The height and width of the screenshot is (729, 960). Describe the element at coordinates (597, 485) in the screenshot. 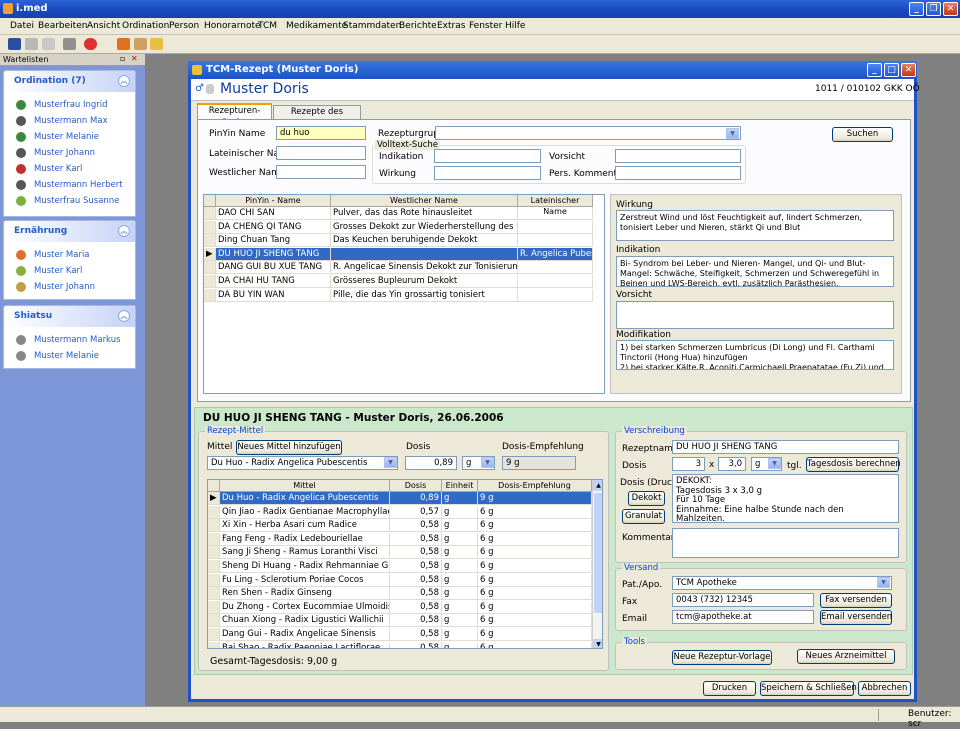

I see `scroll-up-icon: ▲` at that location.